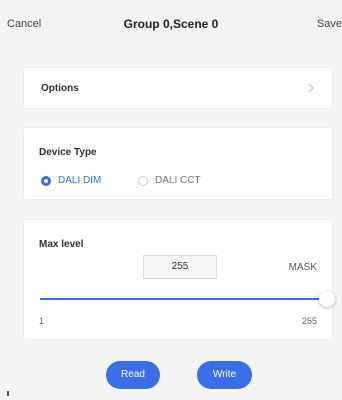  I want to click on radio-dali-dim: DALI DIM, so click(71, 180).